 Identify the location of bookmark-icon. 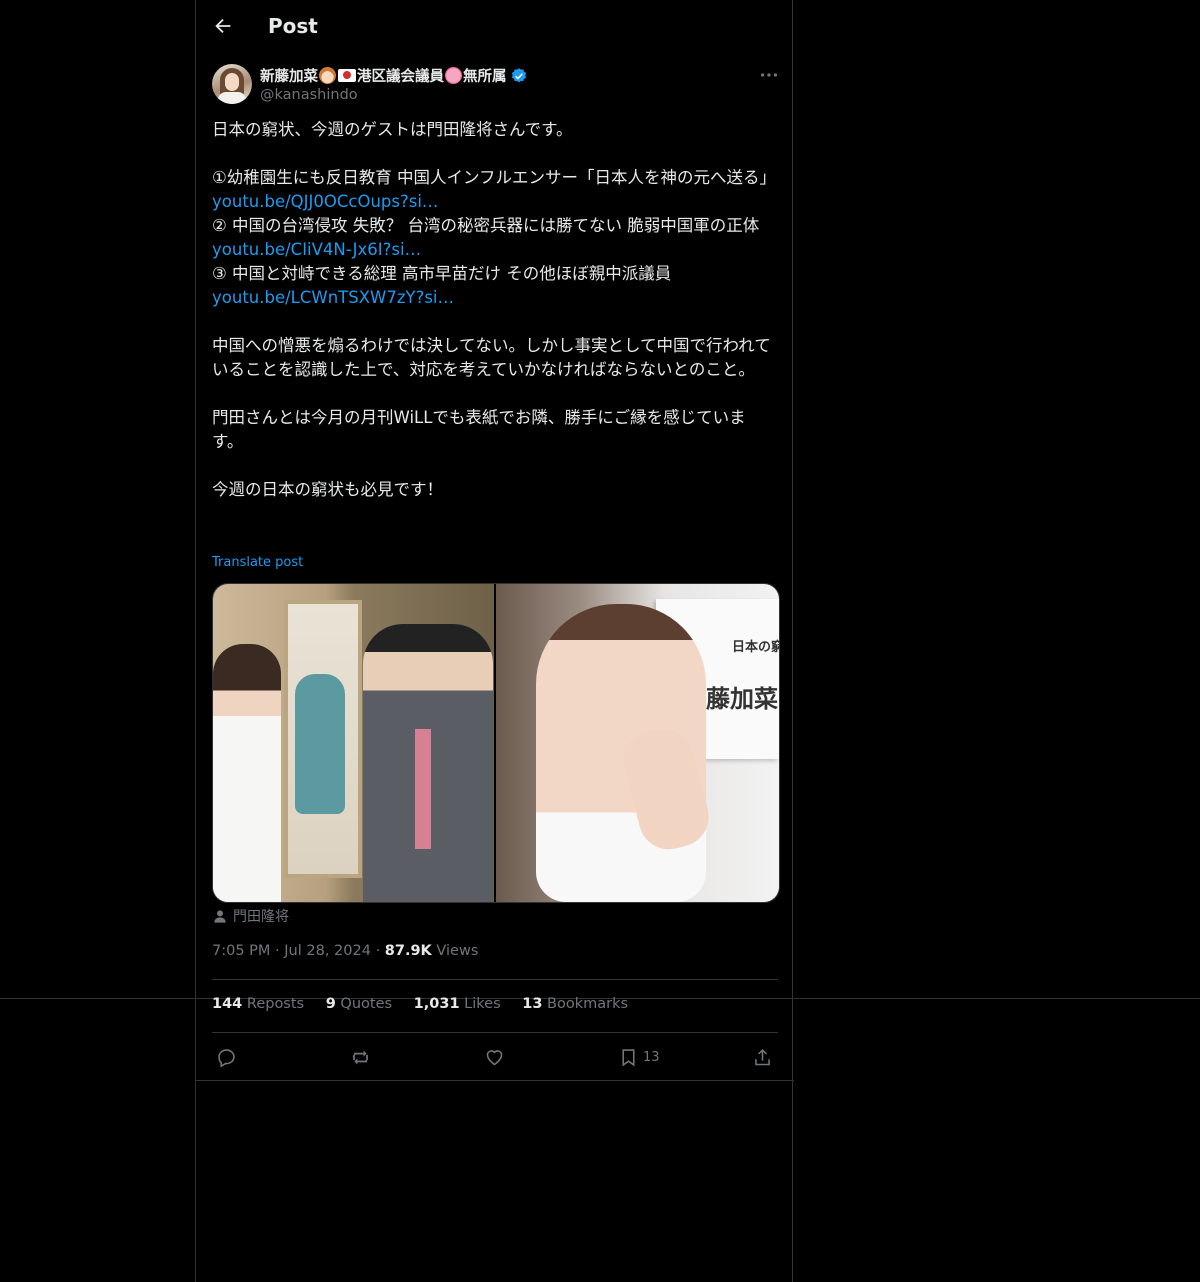
(628, 1057).